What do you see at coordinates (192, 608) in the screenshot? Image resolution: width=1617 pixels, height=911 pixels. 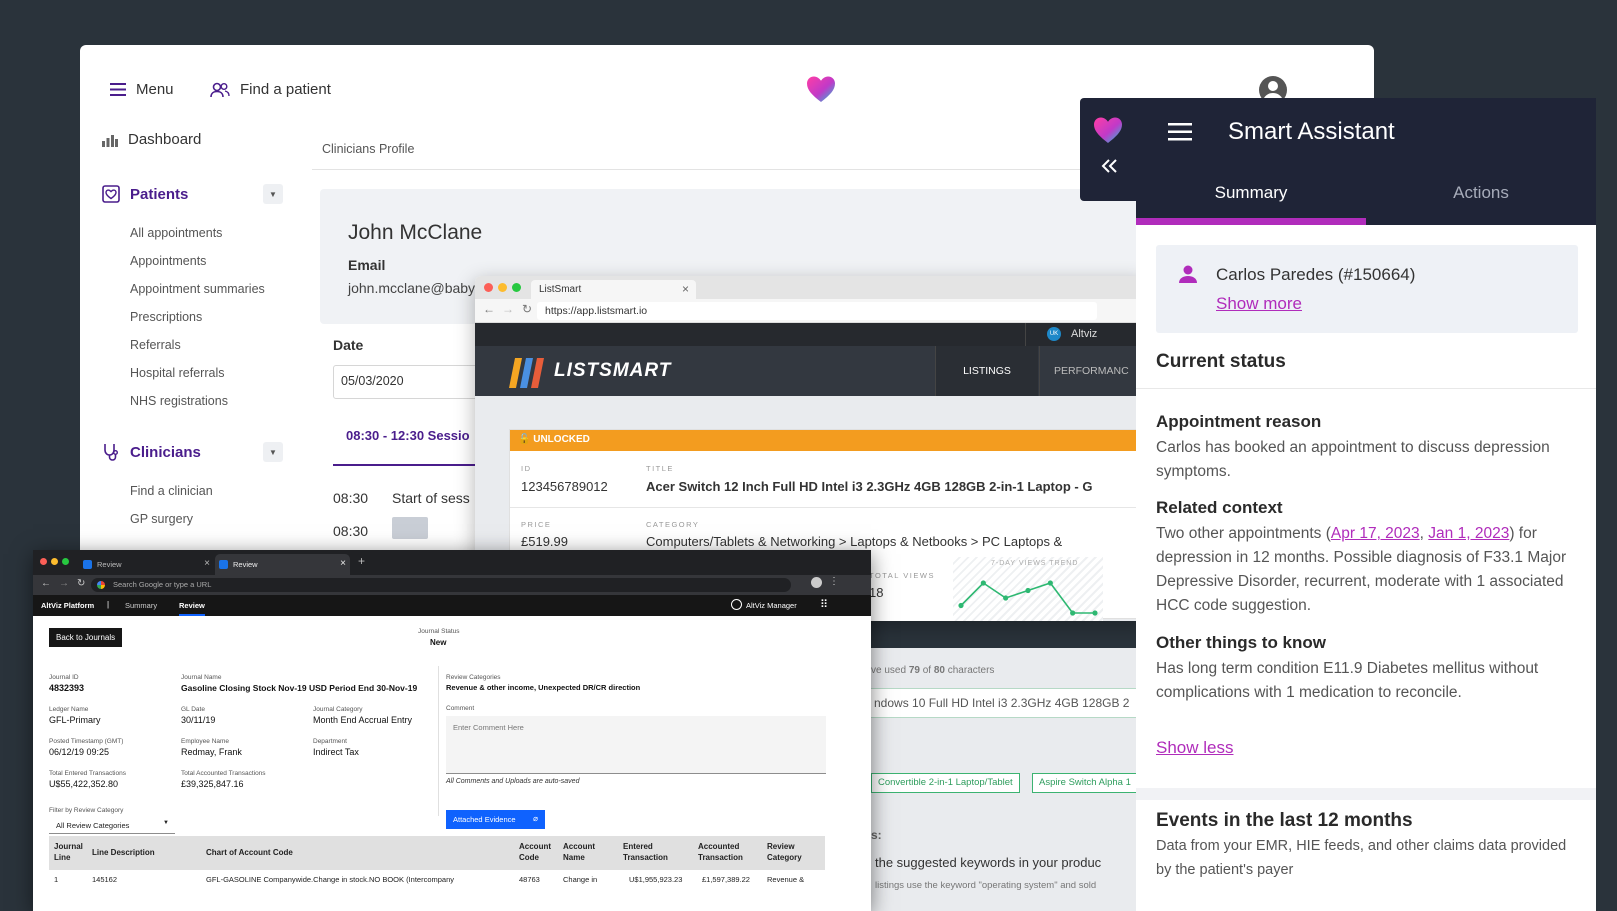 I see `nav-review: Review` at bounding box center [192, 608].